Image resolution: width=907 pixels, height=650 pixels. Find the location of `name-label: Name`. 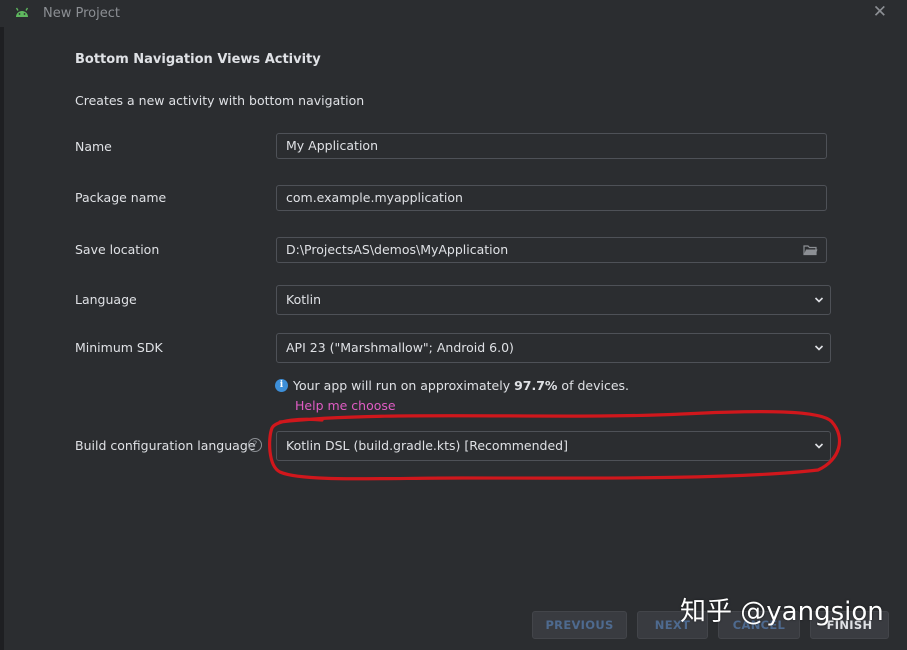

name-label: Name is located at coordinates (93, 146).